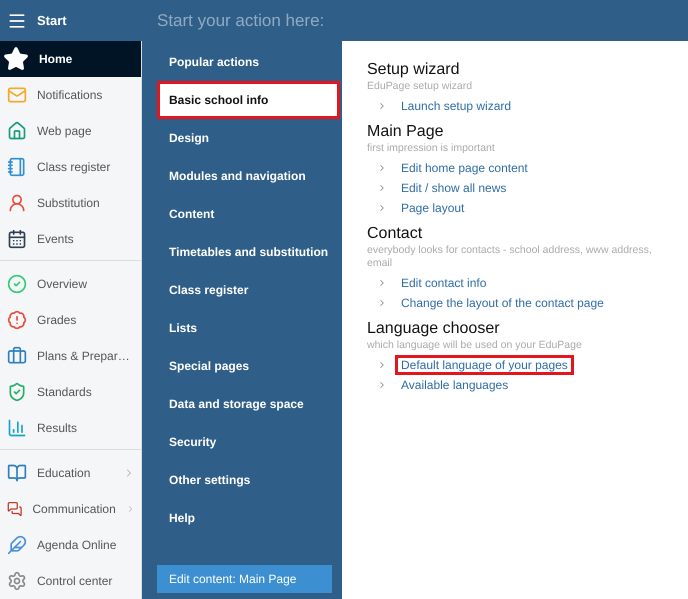 The width and height of the screenshot is (688, 599). What do you see at coordinates (70, 167) in the screenshot?
I see `sidebar-item: Class register` at bounding box center [70, 167].